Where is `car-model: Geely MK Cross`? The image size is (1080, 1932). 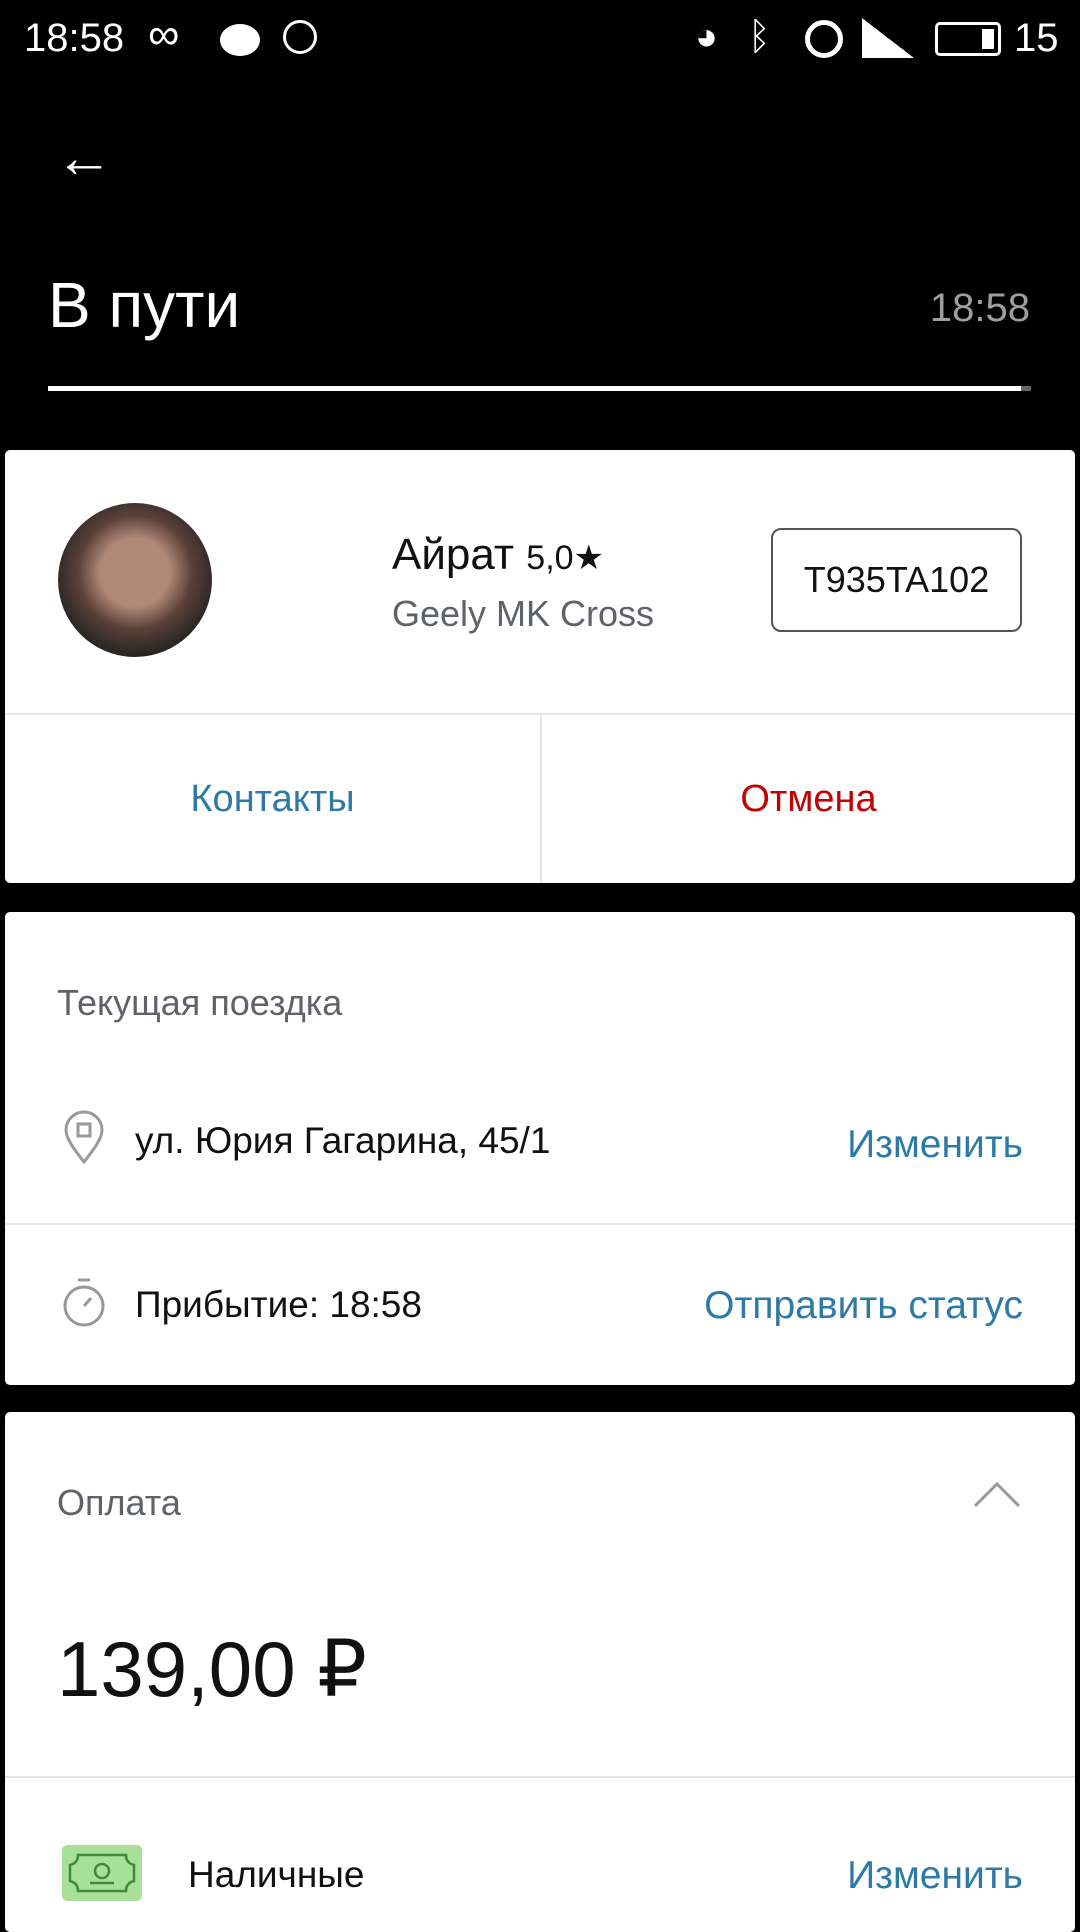 car-model: Geely MK Cross is located at coordinates (523, 613).